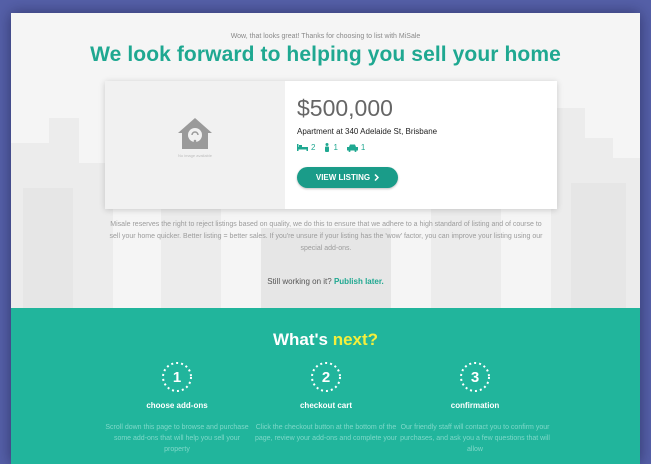 Image resolution: width=651 pixels, height=464 pixels. What do you see at coordinates (326, 405) in the screenshot?
I see `step-title: checkout cart` at bounding box center [326, 405].